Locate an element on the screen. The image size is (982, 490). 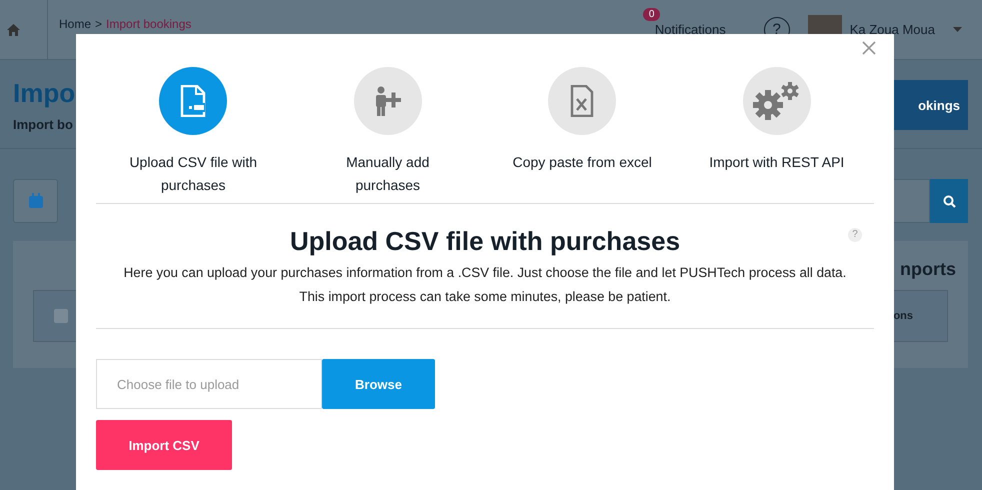
description-text: Here you can upload your purchases information from a .CSV file. Just choose the file and let PUSHTech process all data. is located at coordinates (485, 273).